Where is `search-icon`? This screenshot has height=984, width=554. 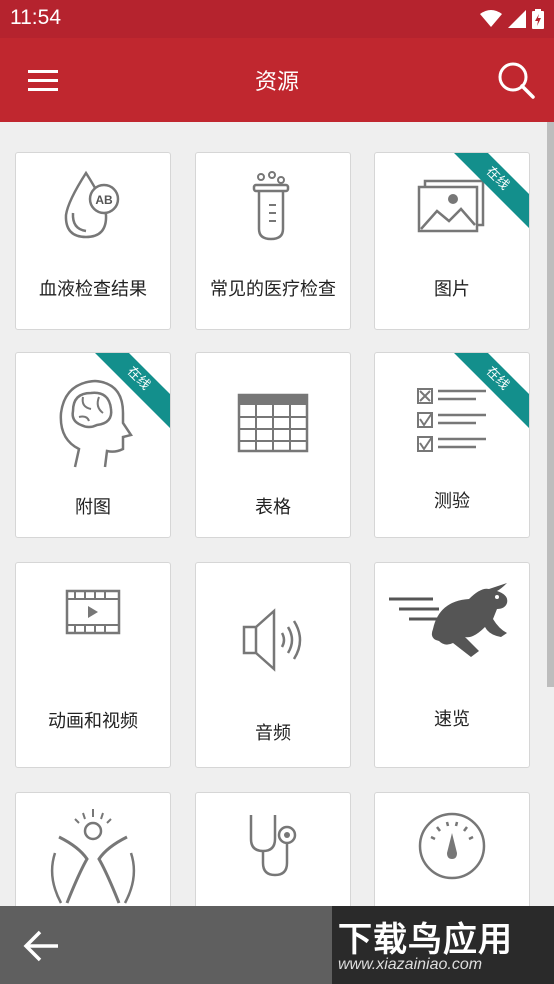
search-icon is located at coordinates (516, 80).